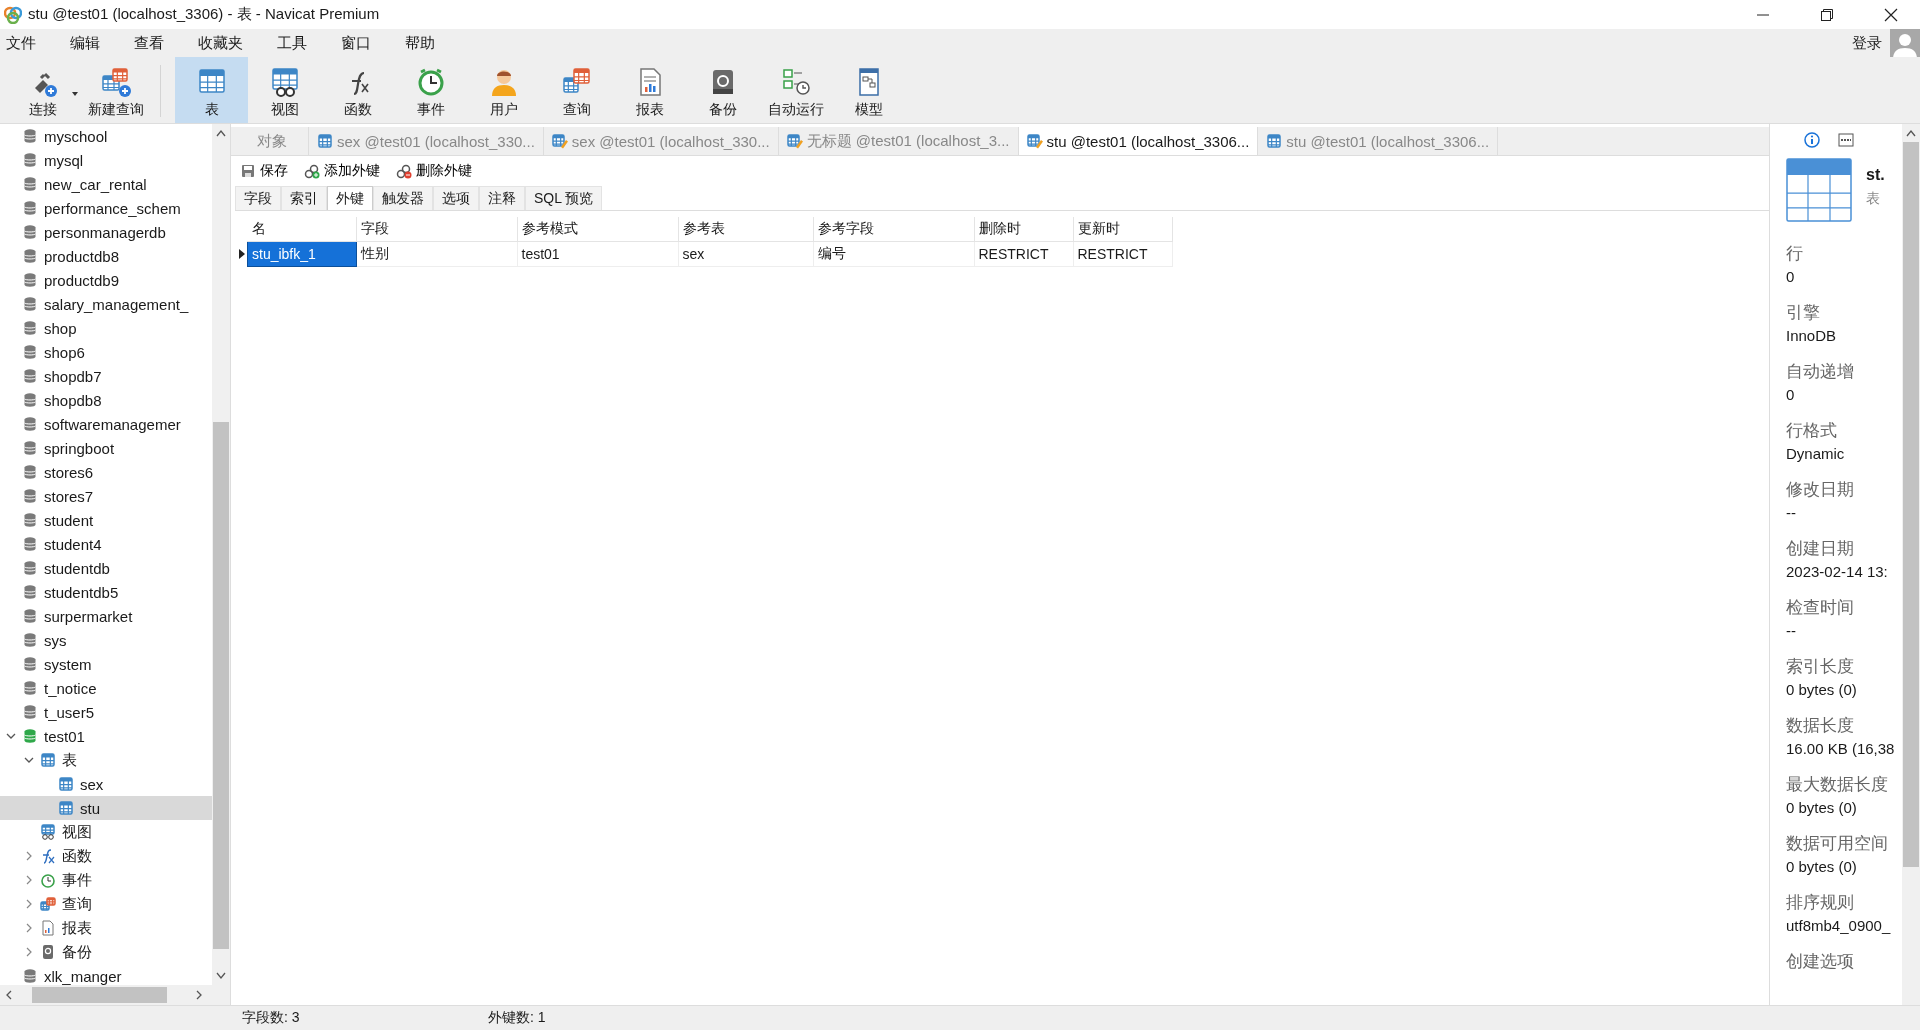 This screenshot has width=1920, height=1030. What do you see at coordinates (106, 952) in the screenshot?
I see `tree-item: 备份` at bounding box center [106, 952].